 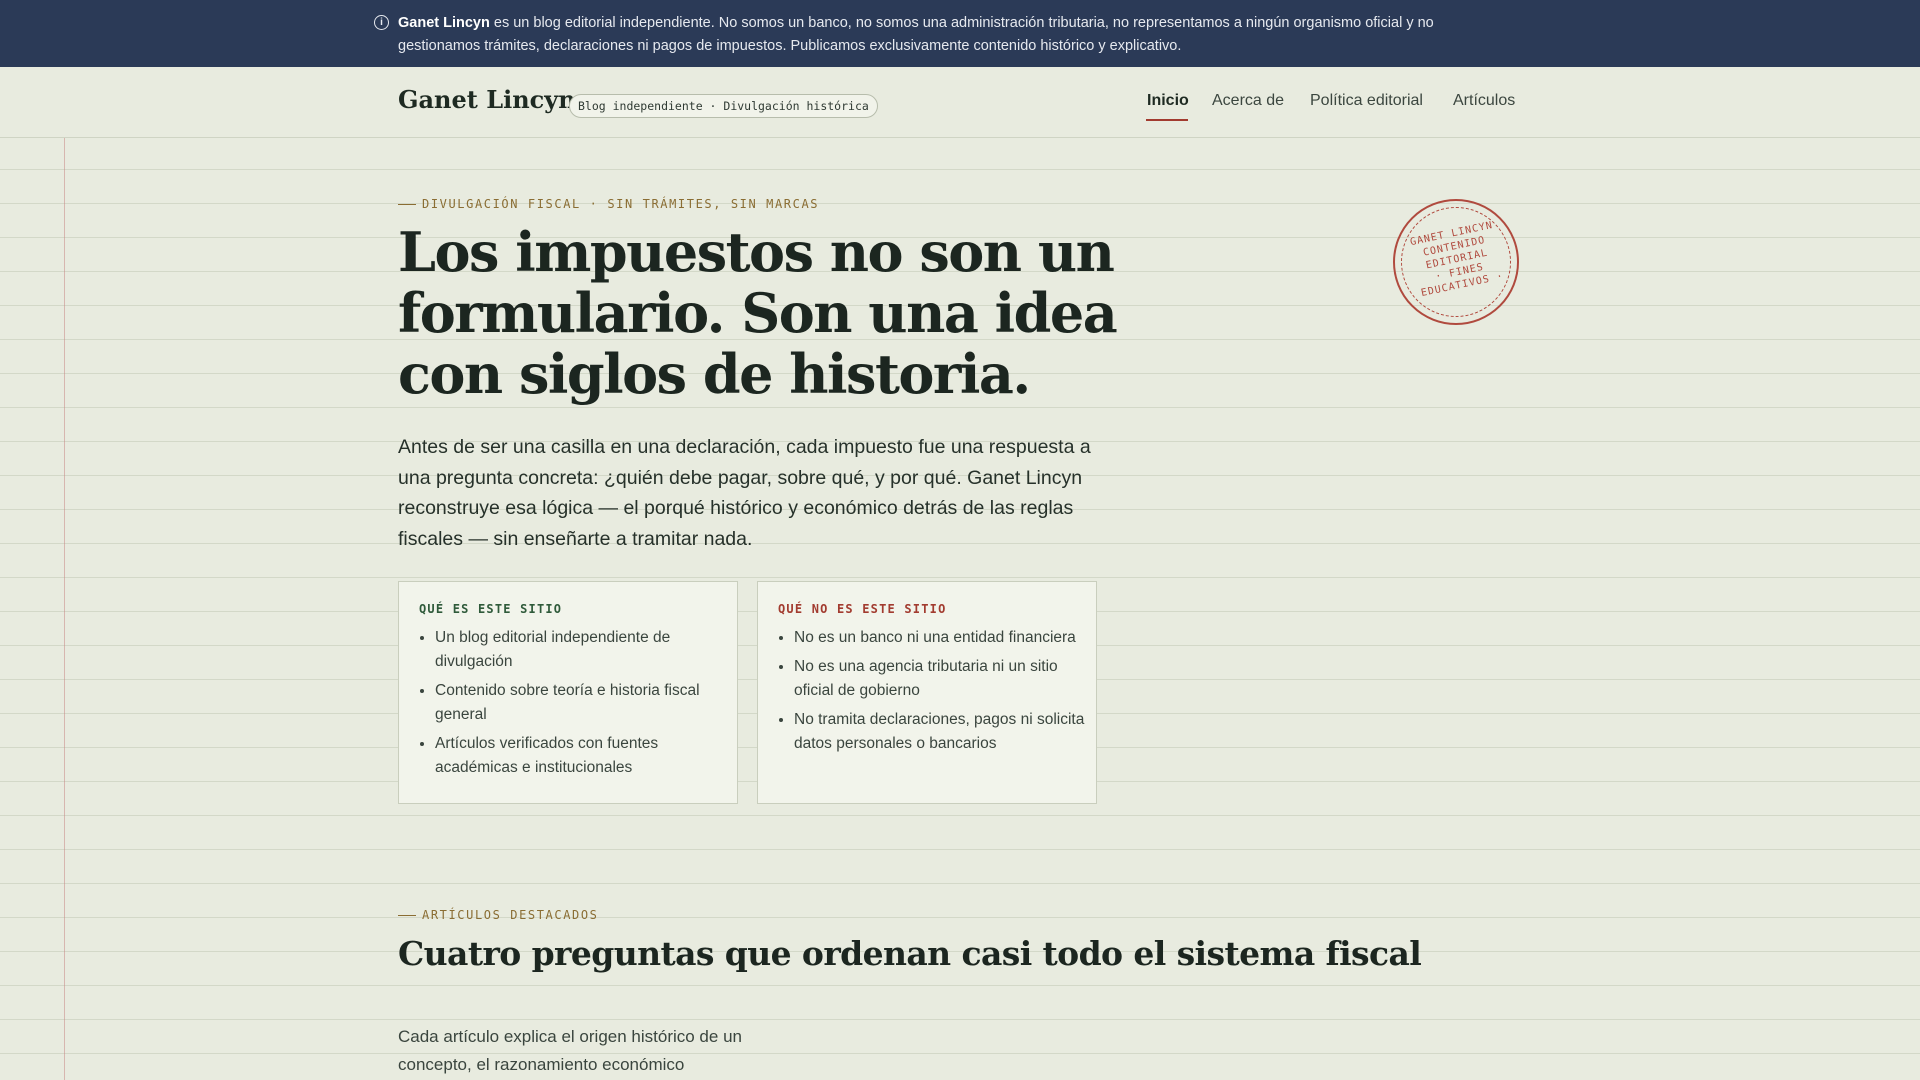 I want to click on featured-eyebrow: ARTÍCULOS DESTACADOS, so click(x=498, y=915).